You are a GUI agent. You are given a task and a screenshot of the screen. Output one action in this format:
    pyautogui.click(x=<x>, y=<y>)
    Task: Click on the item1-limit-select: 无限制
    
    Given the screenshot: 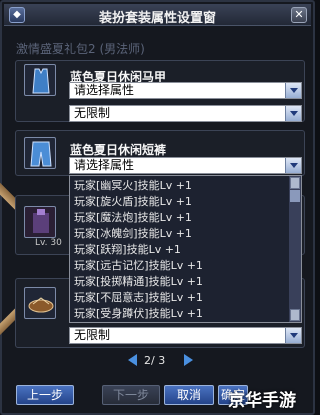 What is the action you would take?
    pyautogui.click(x=185, y=113)
    